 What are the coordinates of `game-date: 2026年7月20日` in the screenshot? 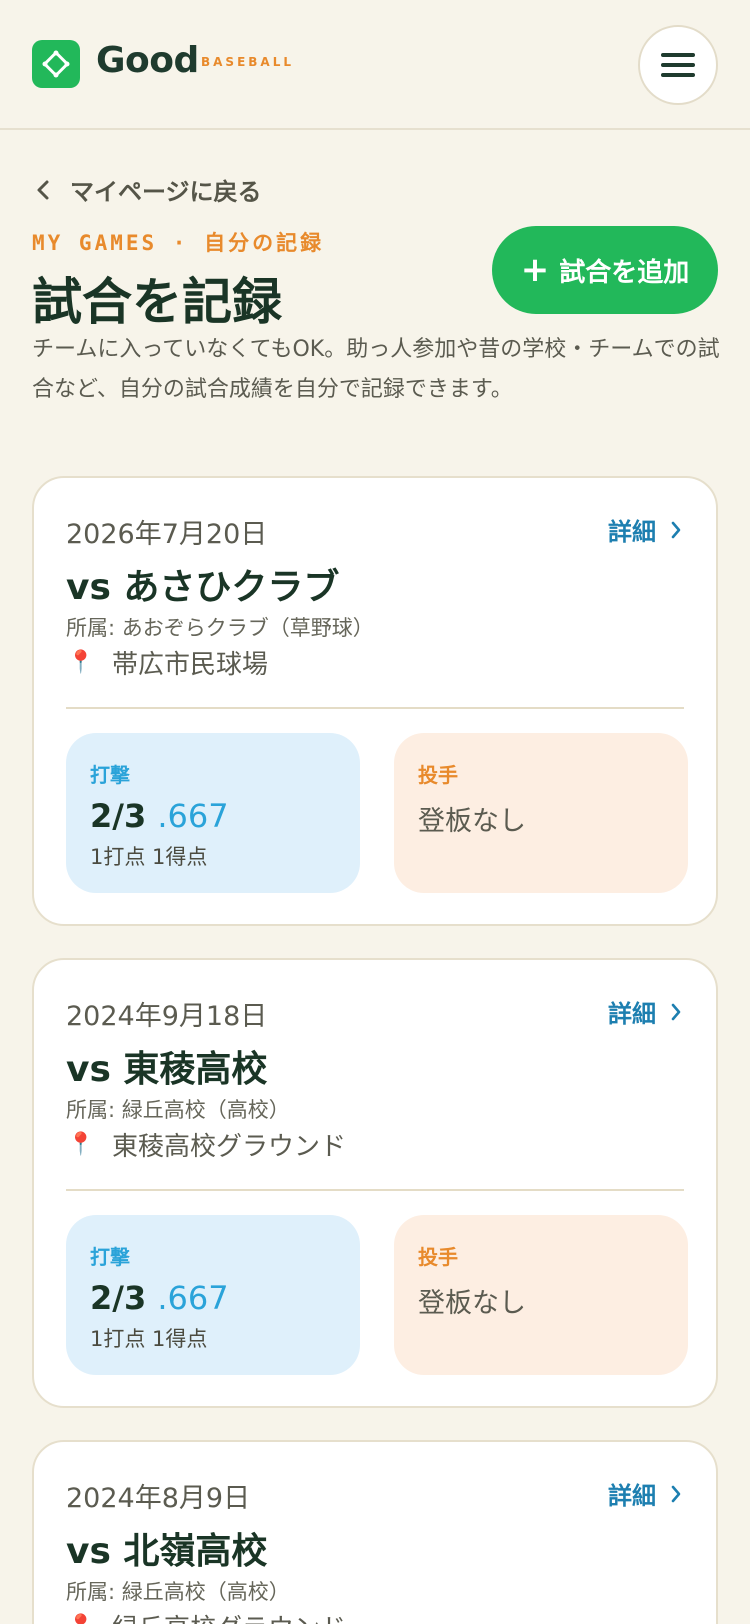 It's located at (167, 534).